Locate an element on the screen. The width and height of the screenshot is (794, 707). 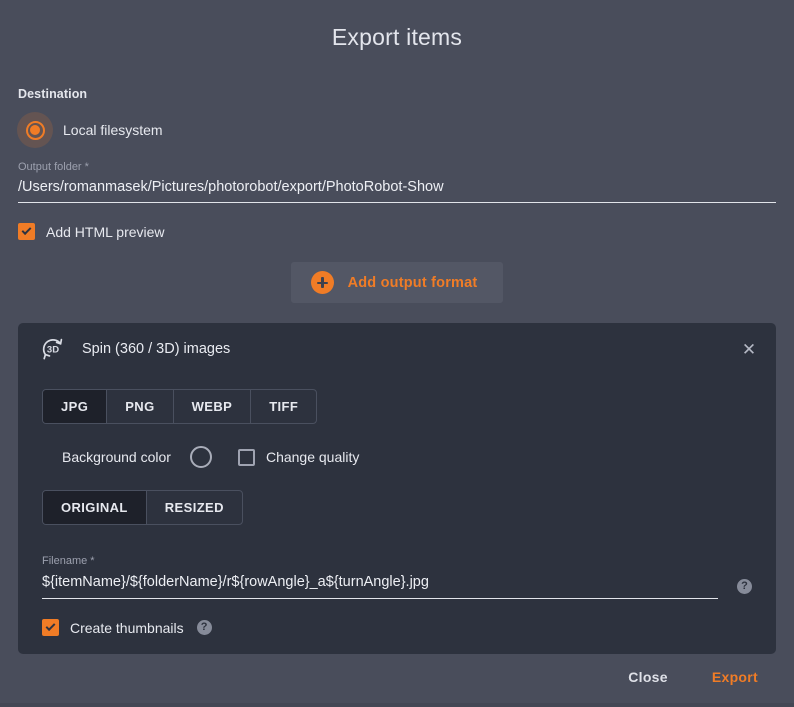
tab-png: PNG is located at coordinates (140, 406).